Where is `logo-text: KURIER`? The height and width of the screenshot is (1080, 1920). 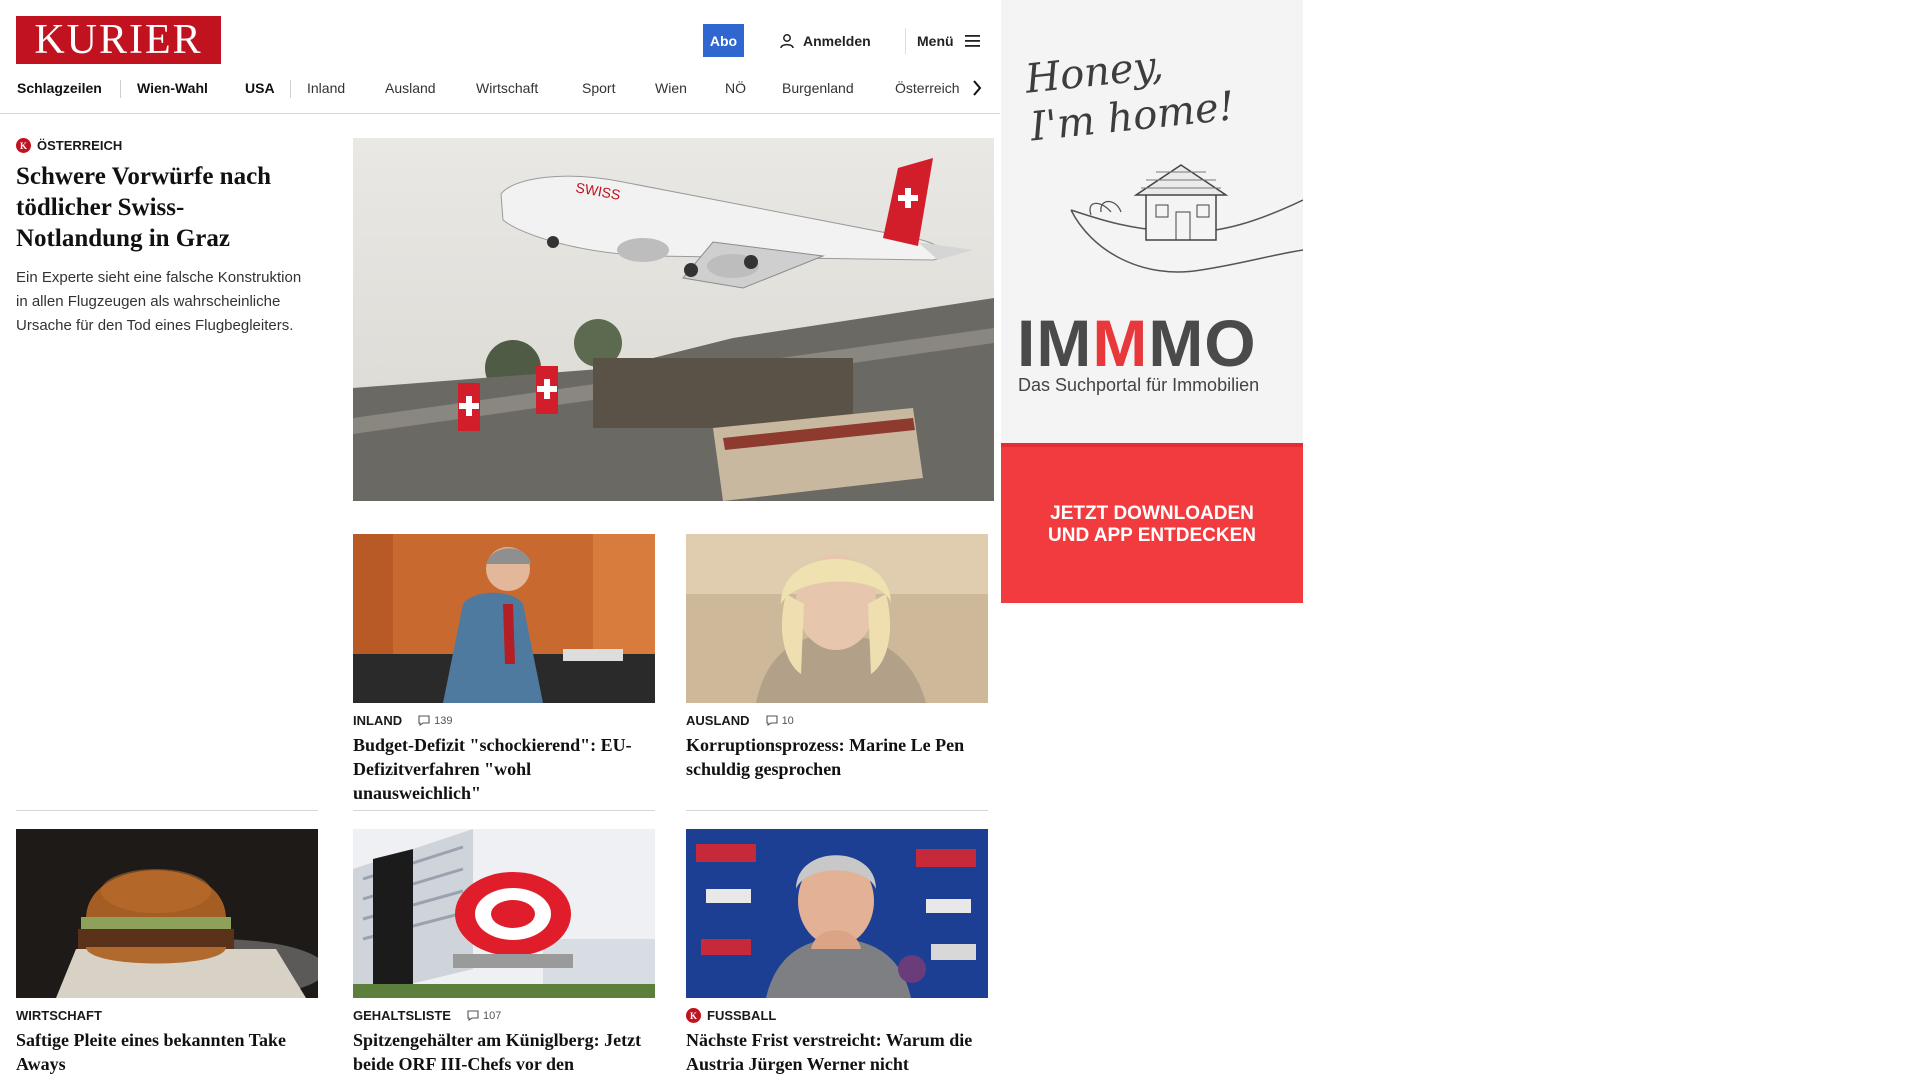
logo-text: KURIER is located at coordinates (118, 40).